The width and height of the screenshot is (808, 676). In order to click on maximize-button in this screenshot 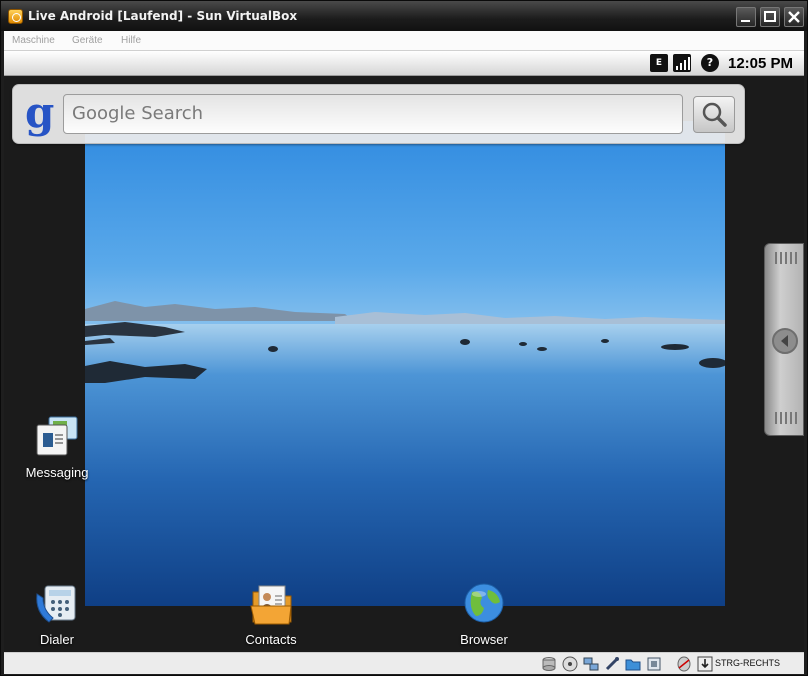, I will do `click(770, 17)`.